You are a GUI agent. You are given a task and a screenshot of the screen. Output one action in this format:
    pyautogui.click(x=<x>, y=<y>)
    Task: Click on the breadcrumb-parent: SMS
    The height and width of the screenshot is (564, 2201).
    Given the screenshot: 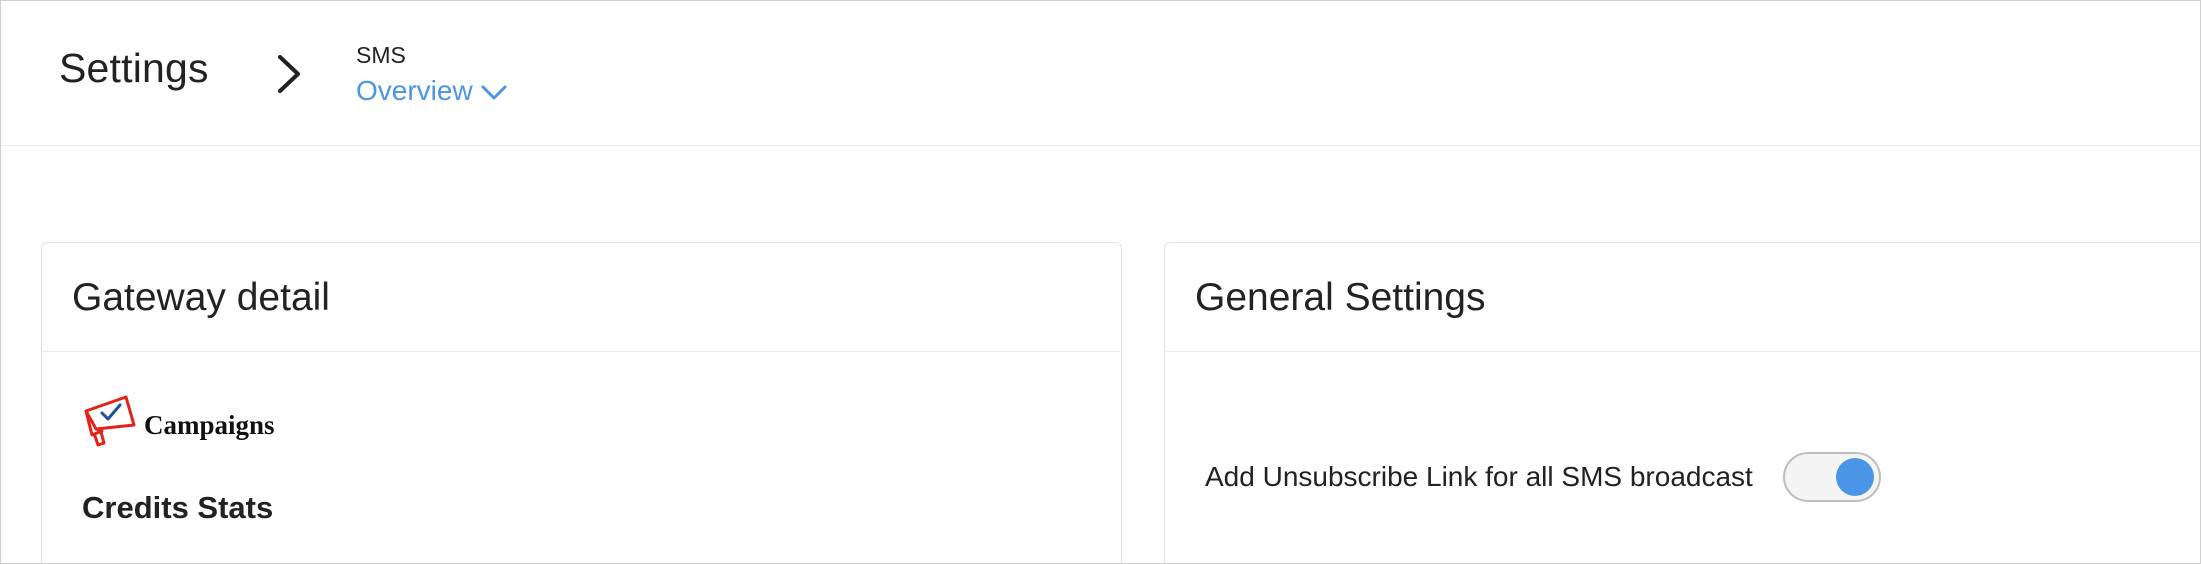 What is the action you would take?
    pyautogui.click(x=381, y=55)
    